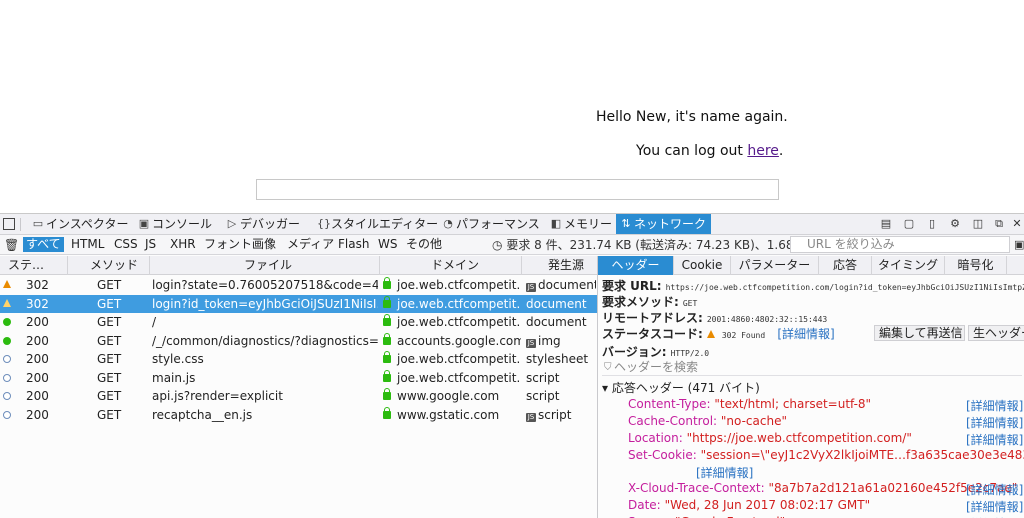 The width and height of the screenshot is (1024, 518). Describe the element at coordinates (118, 265) in the screenshot. I see `column-method: メソッド` at that location.